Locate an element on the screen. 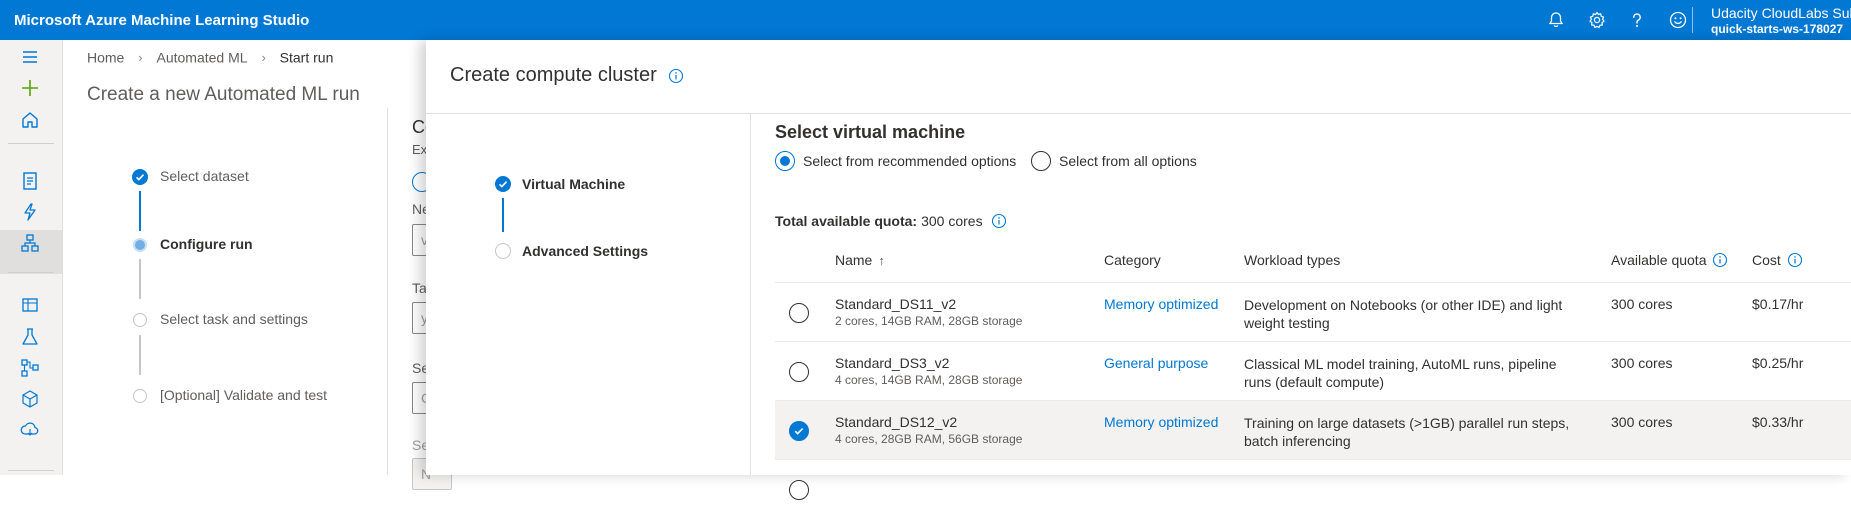 Image resolution: width=1851 pixels, height=519 pixels. vm-cost: $0.17/hr is located at coordinates (1778, 304).